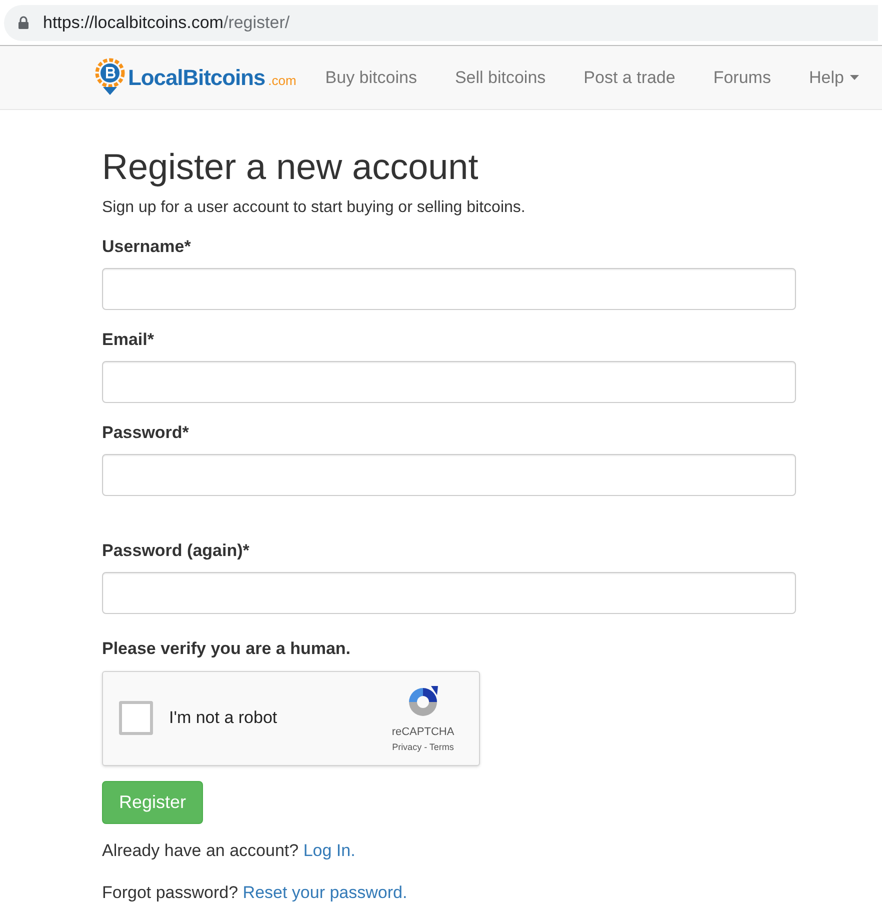 Image resolution: width=882 pixels, height=904 pixels. I want to click on lock-icon, so click(23, 22).